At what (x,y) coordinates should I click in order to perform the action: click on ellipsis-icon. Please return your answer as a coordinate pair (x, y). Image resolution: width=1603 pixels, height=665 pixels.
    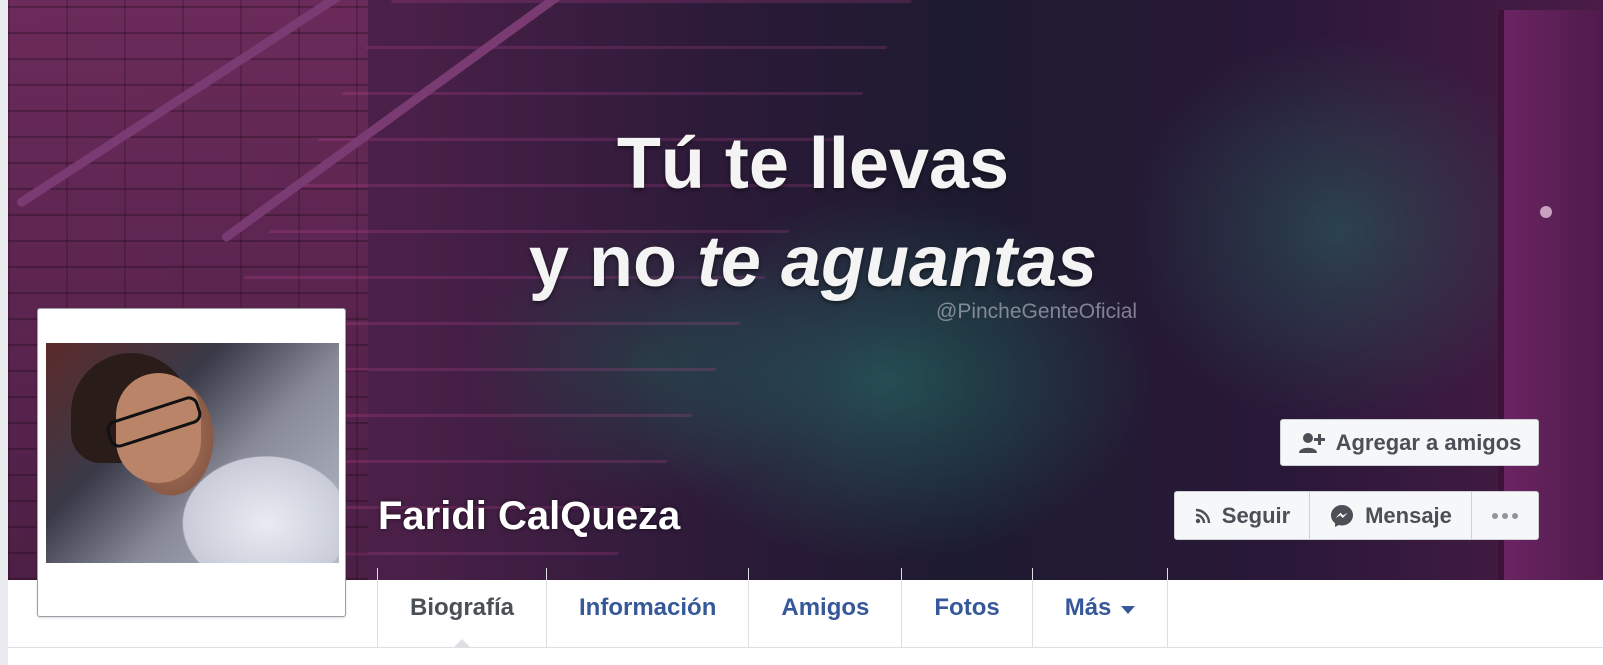
    Looking at the image, I should click on (1505, 515).